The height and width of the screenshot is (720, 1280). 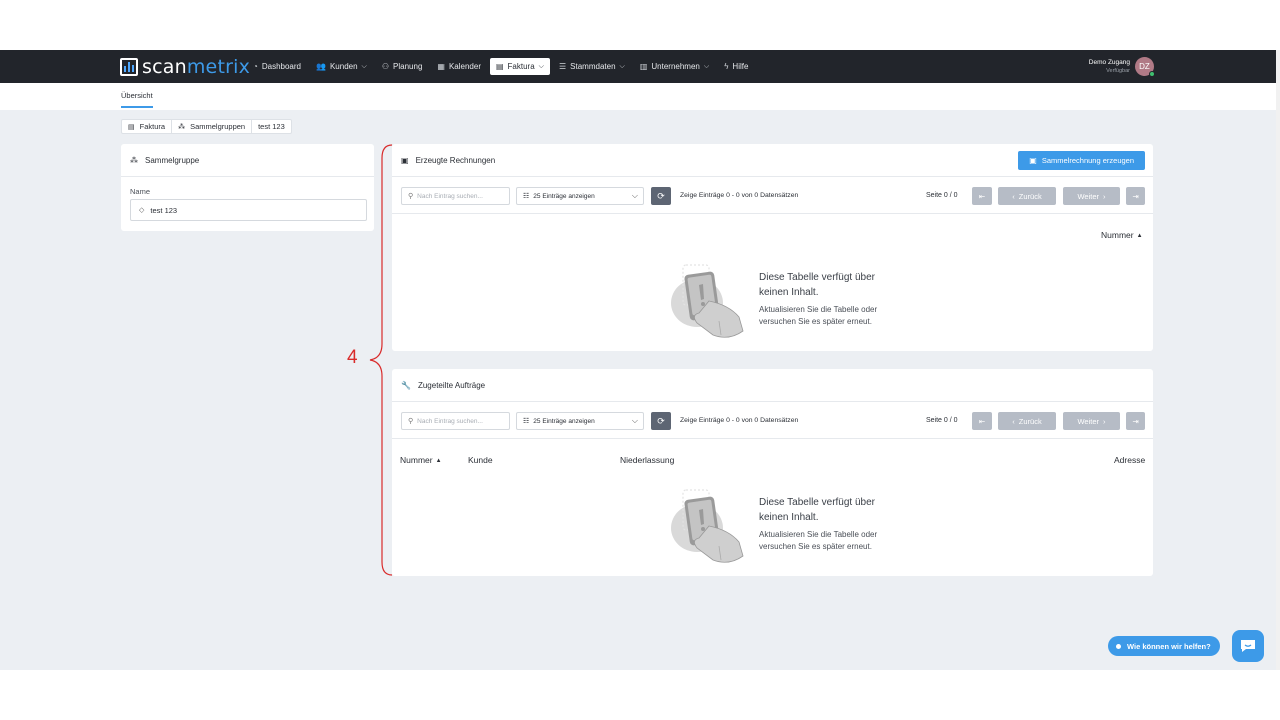 I want to click on help-icon: ϟ, so click(x=726, y=66).